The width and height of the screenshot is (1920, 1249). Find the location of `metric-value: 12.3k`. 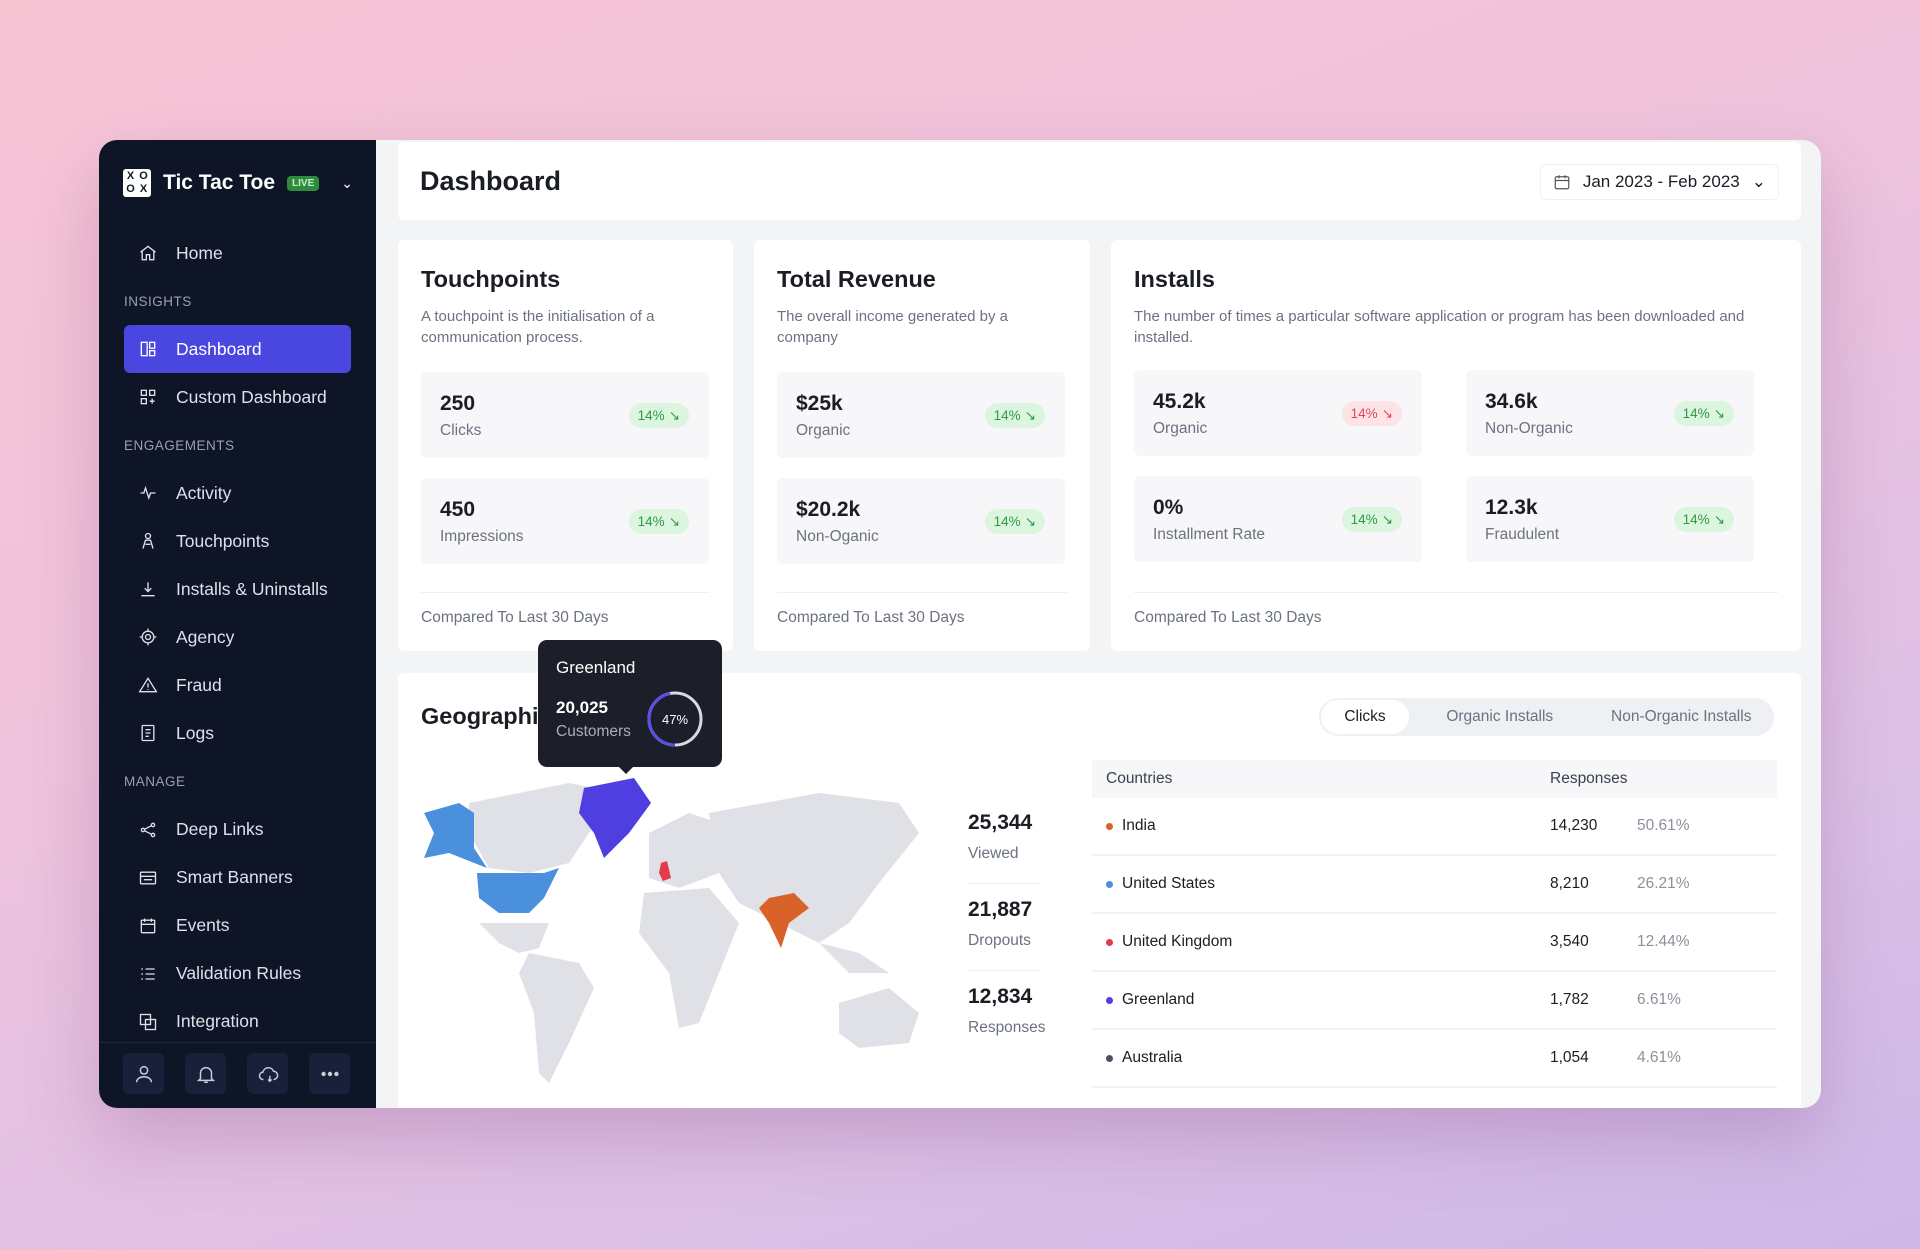

metric-value: 12.3k is located at coordinates (1511, 507).